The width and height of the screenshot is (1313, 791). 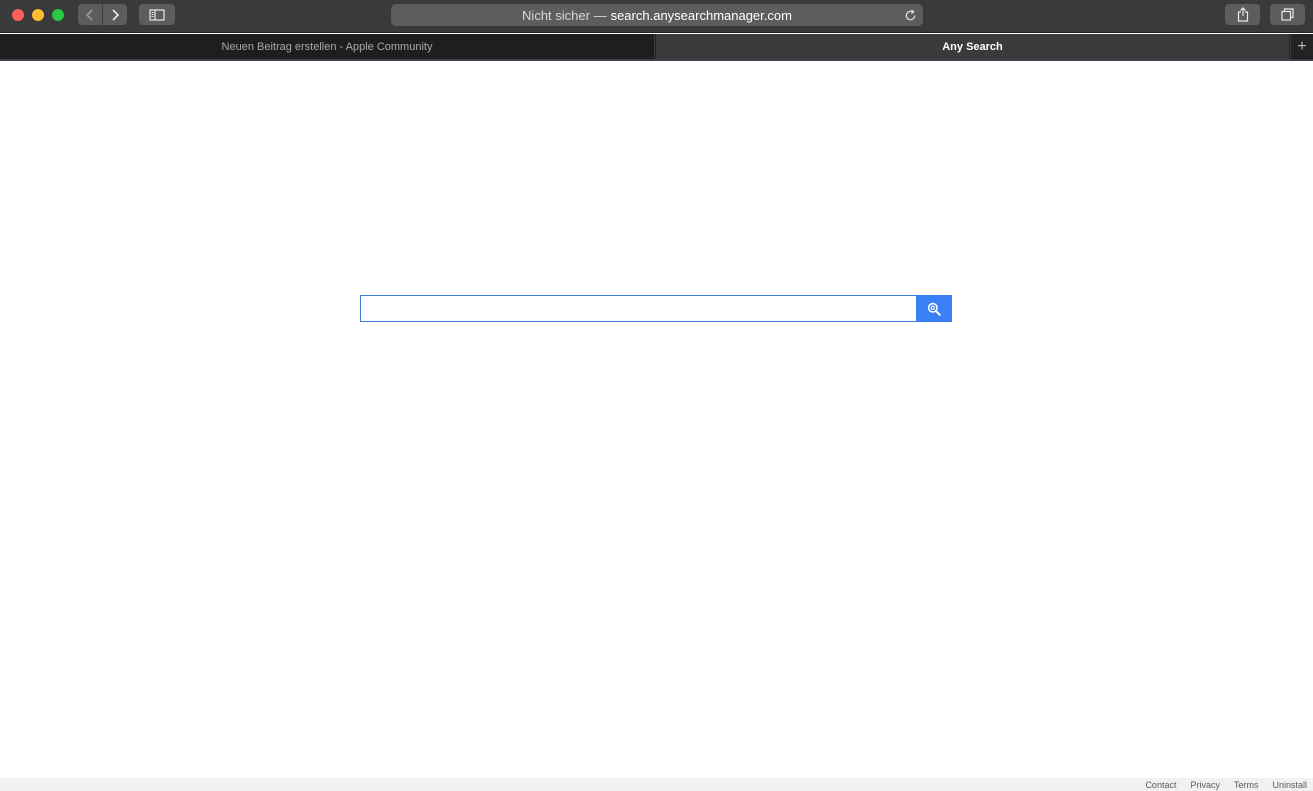 What do you see at coordinates (701, 15) in the screenshot?
I see `address-host: search.anysearchmanager.com` at bounding box center [701, 15].